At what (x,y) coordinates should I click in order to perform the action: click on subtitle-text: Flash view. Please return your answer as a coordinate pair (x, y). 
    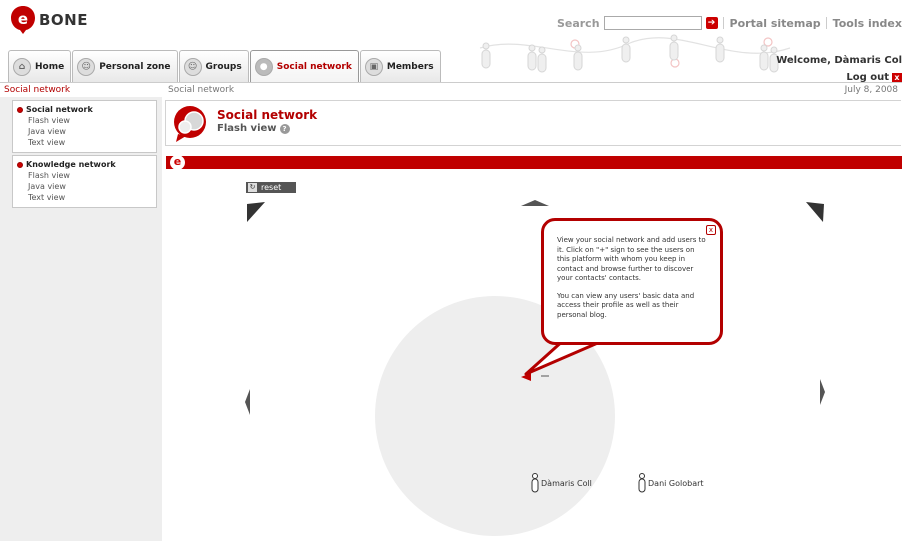
    Looking at the image, I should click on (247, 128).